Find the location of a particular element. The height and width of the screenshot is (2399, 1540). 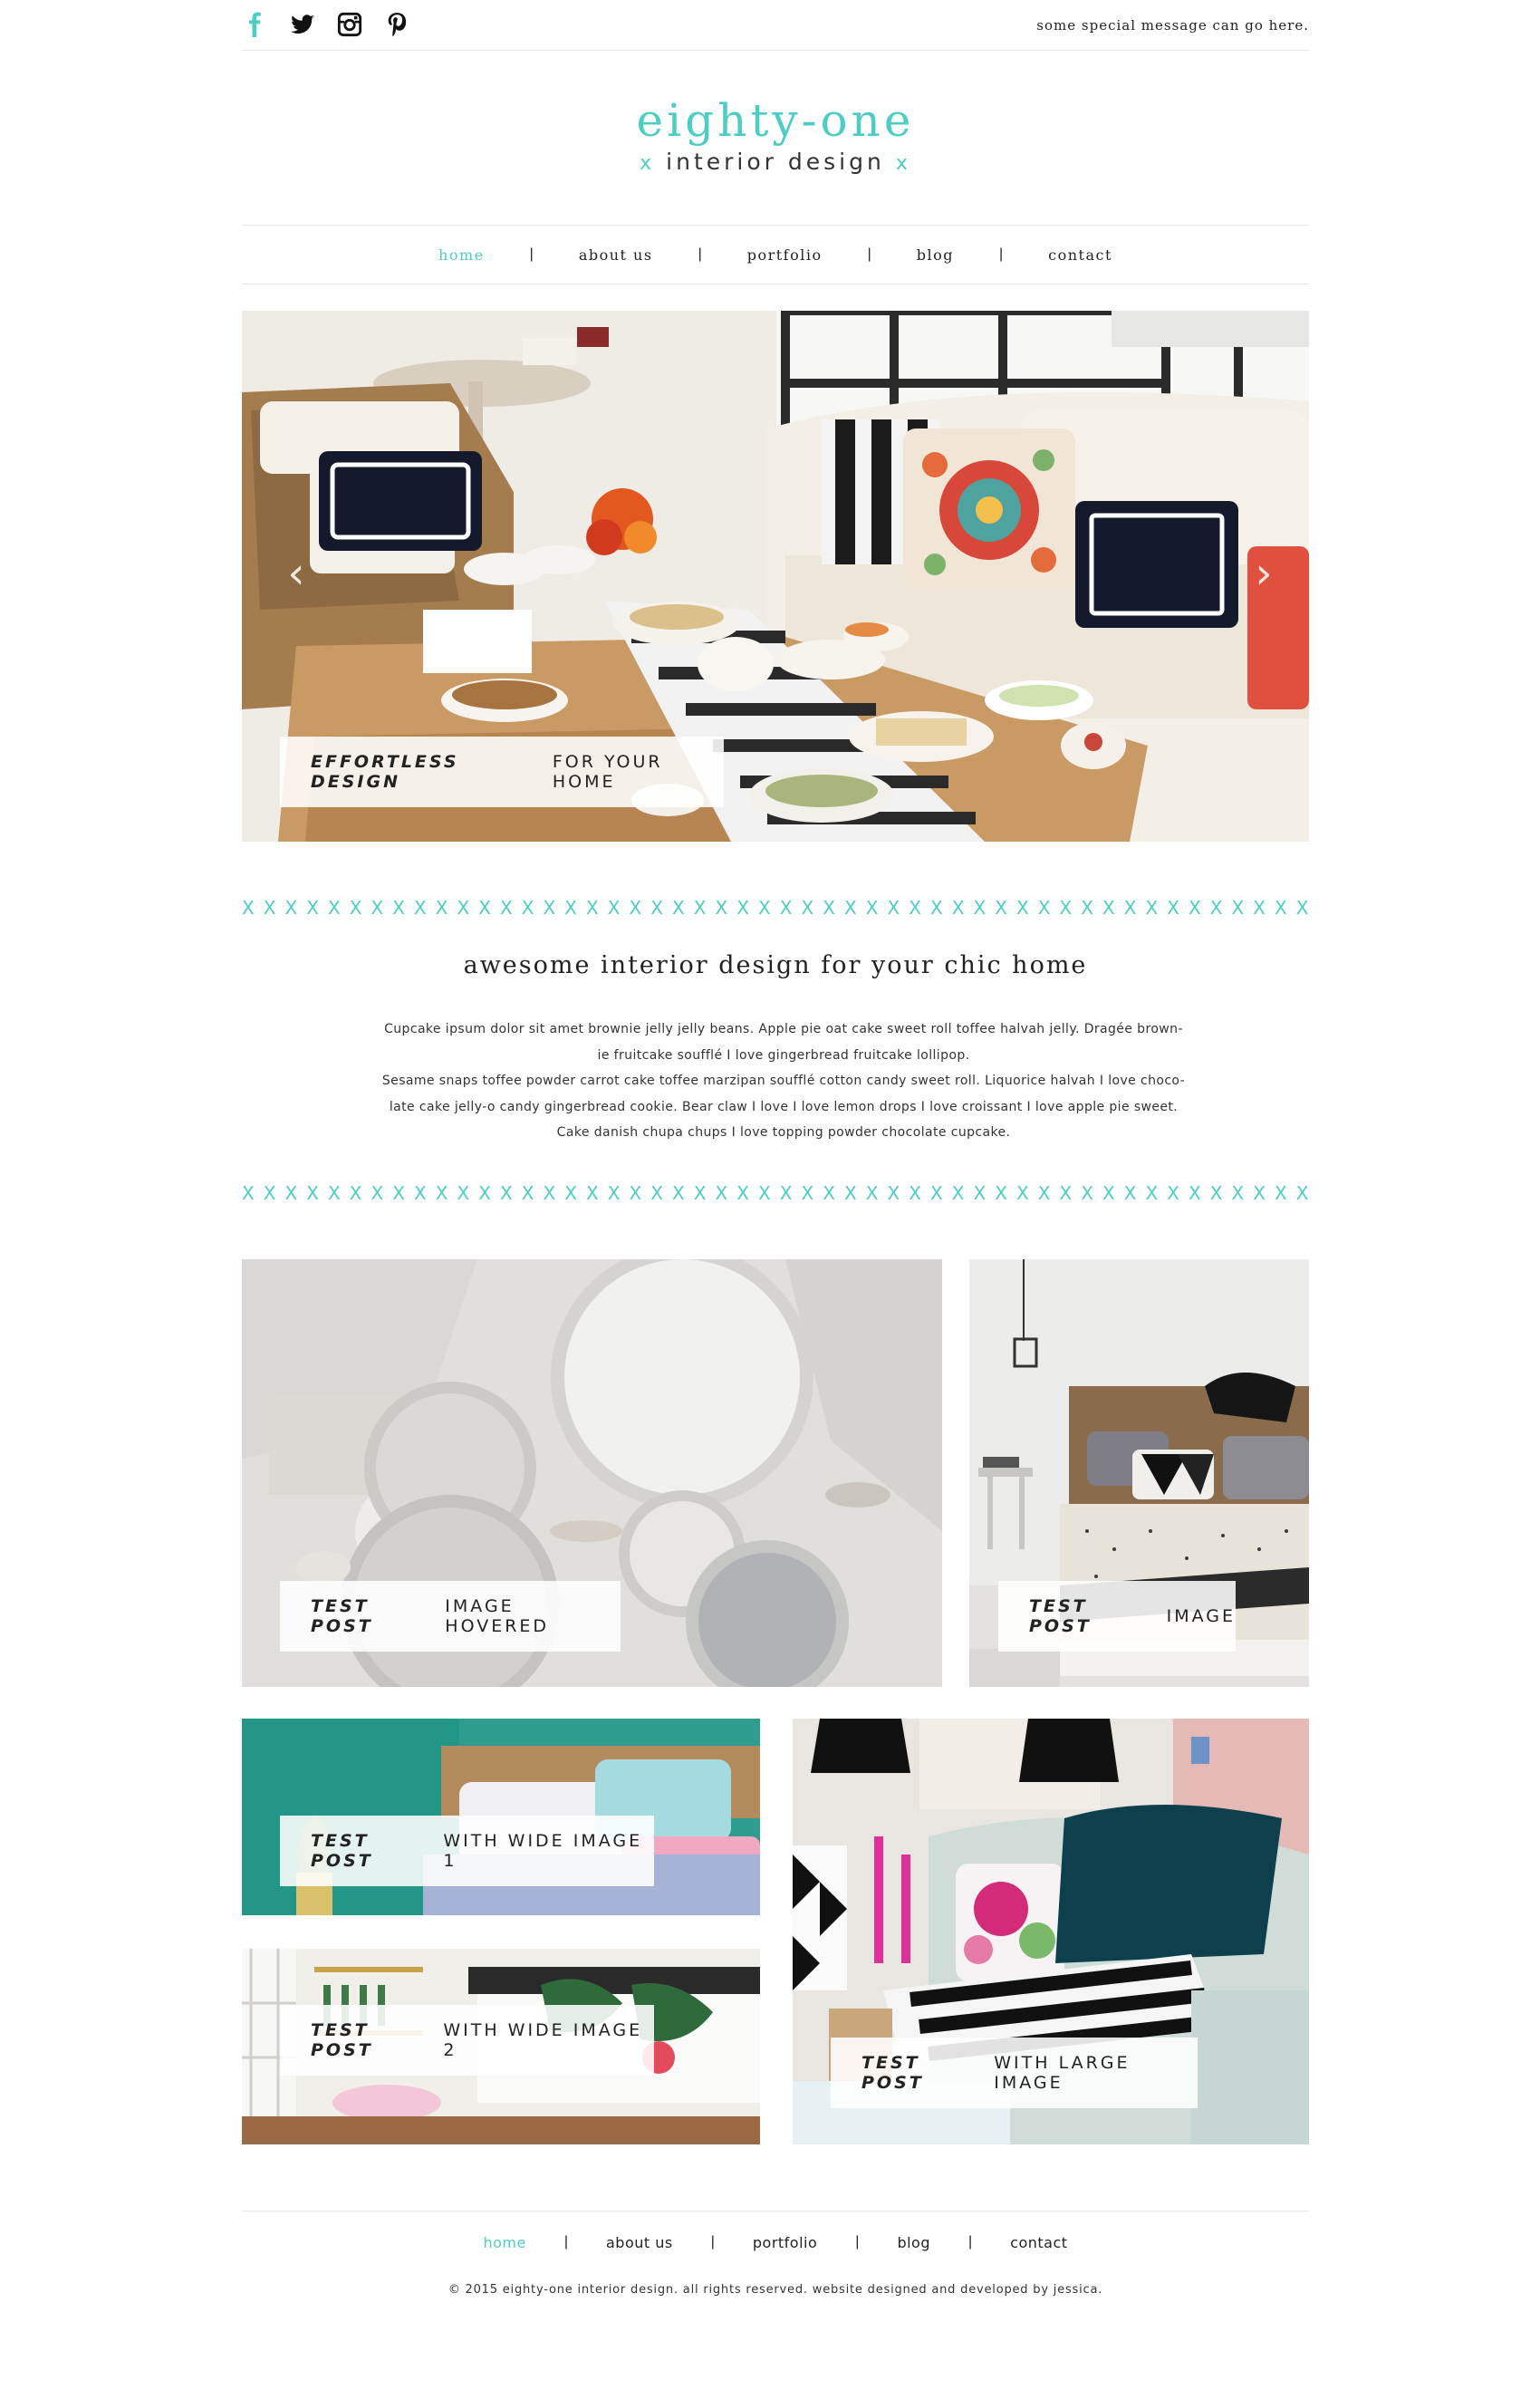

footer-nav-home: home is located at coordinates (504, 2242).